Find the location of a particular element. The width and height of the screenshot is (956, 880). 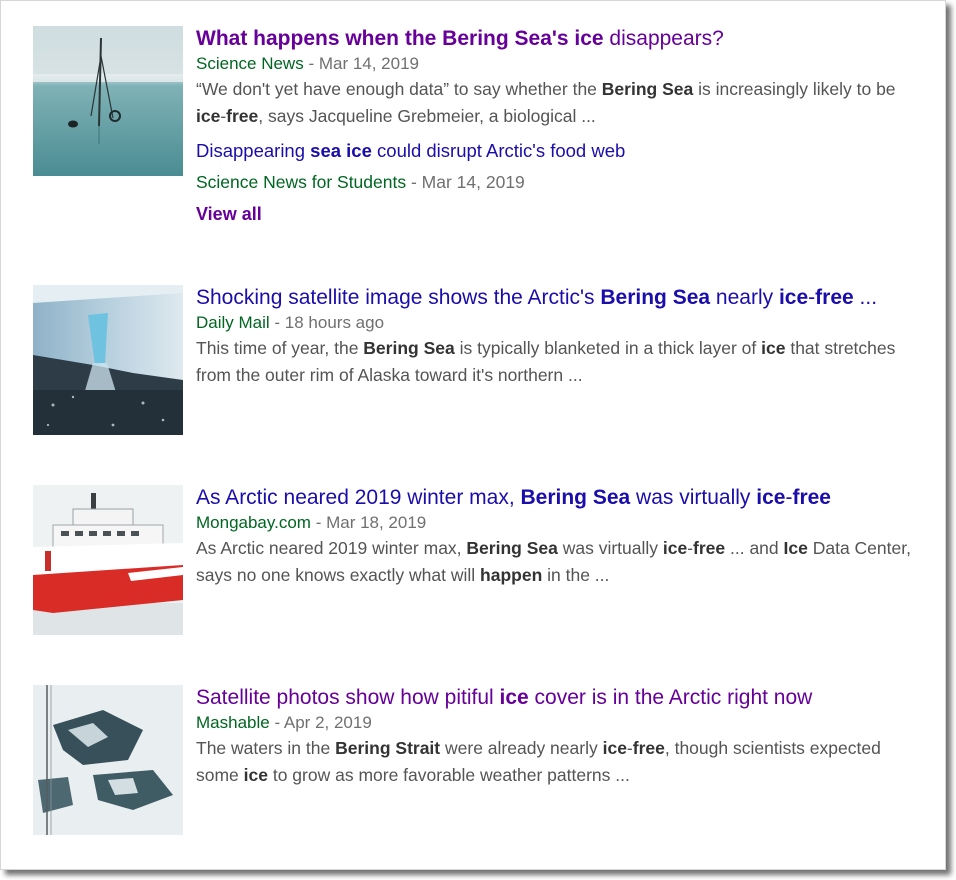

related-story-meta: Science News for Students - Mar 14, 2019 is located at coordinates (360, 182).